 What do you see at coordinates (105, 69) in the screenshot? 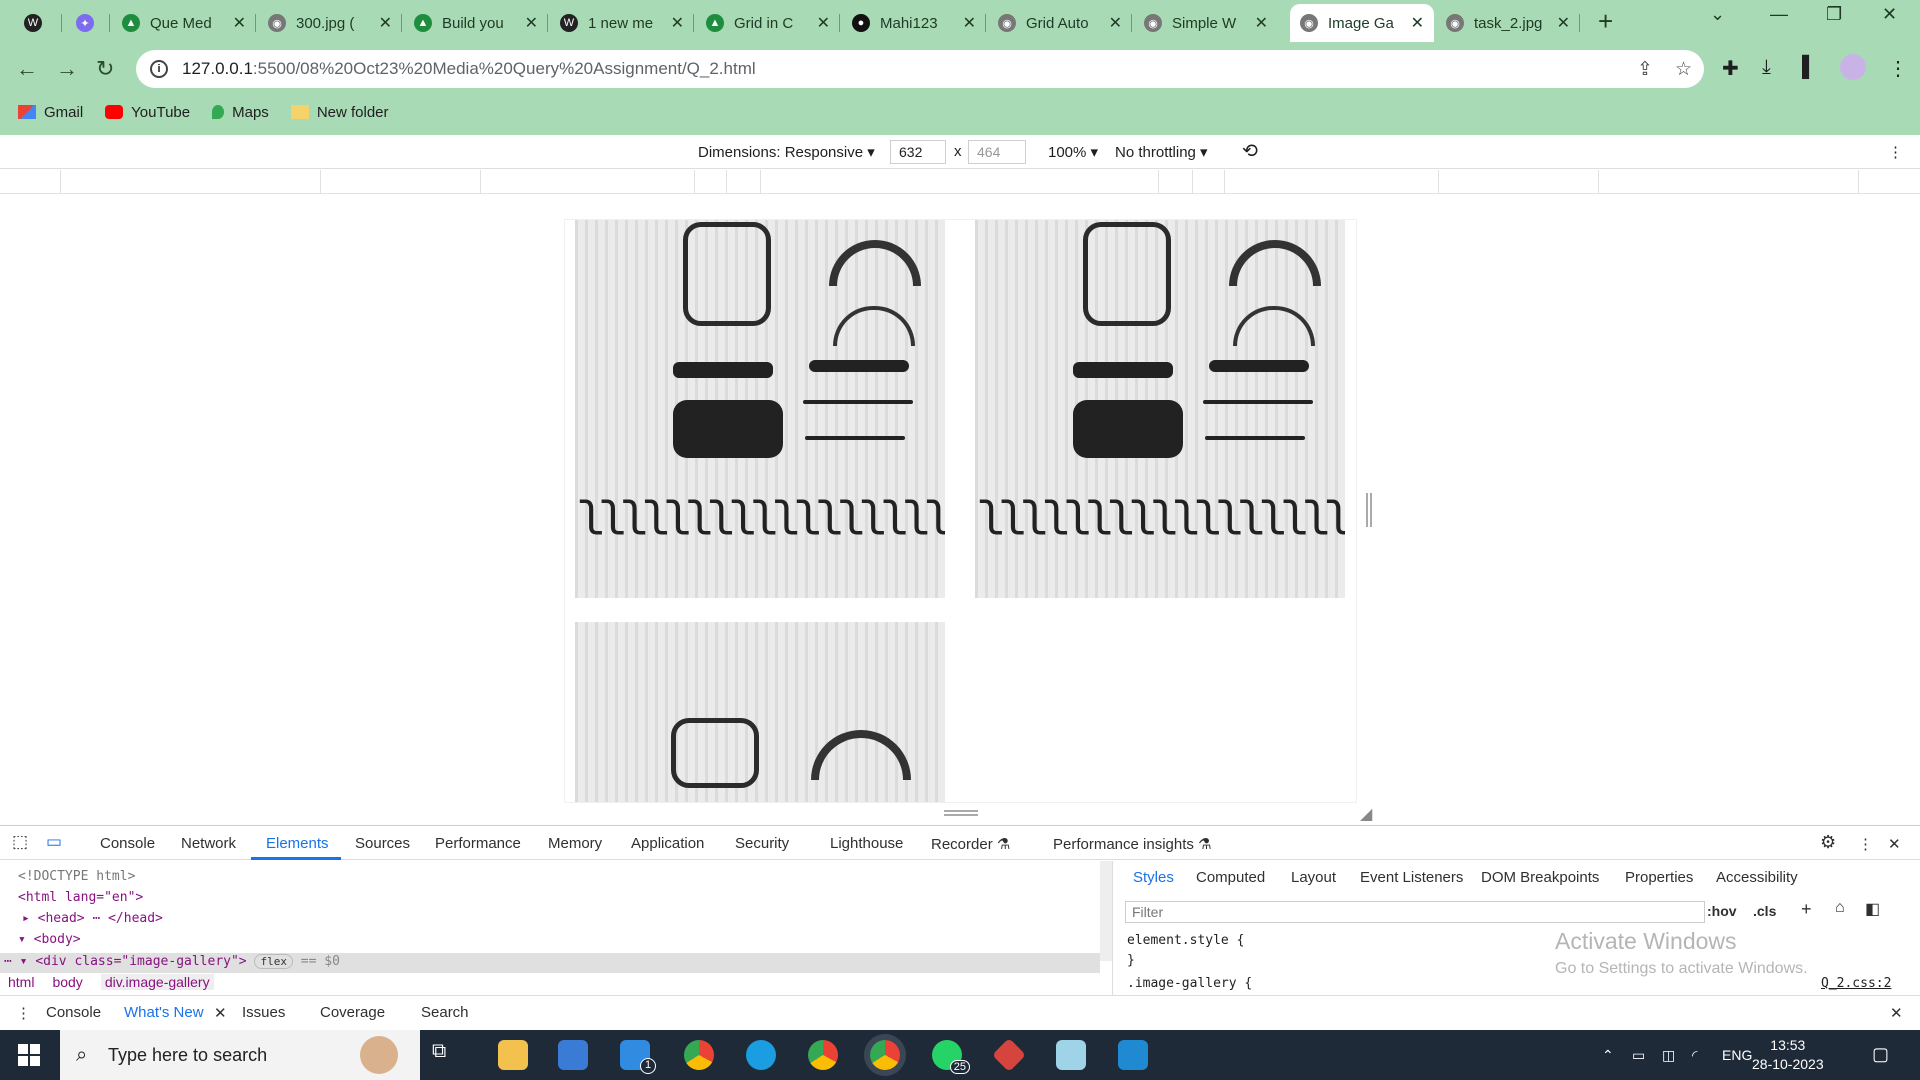
I see `reload-icon: ↻` at bounding box center [105, 69].